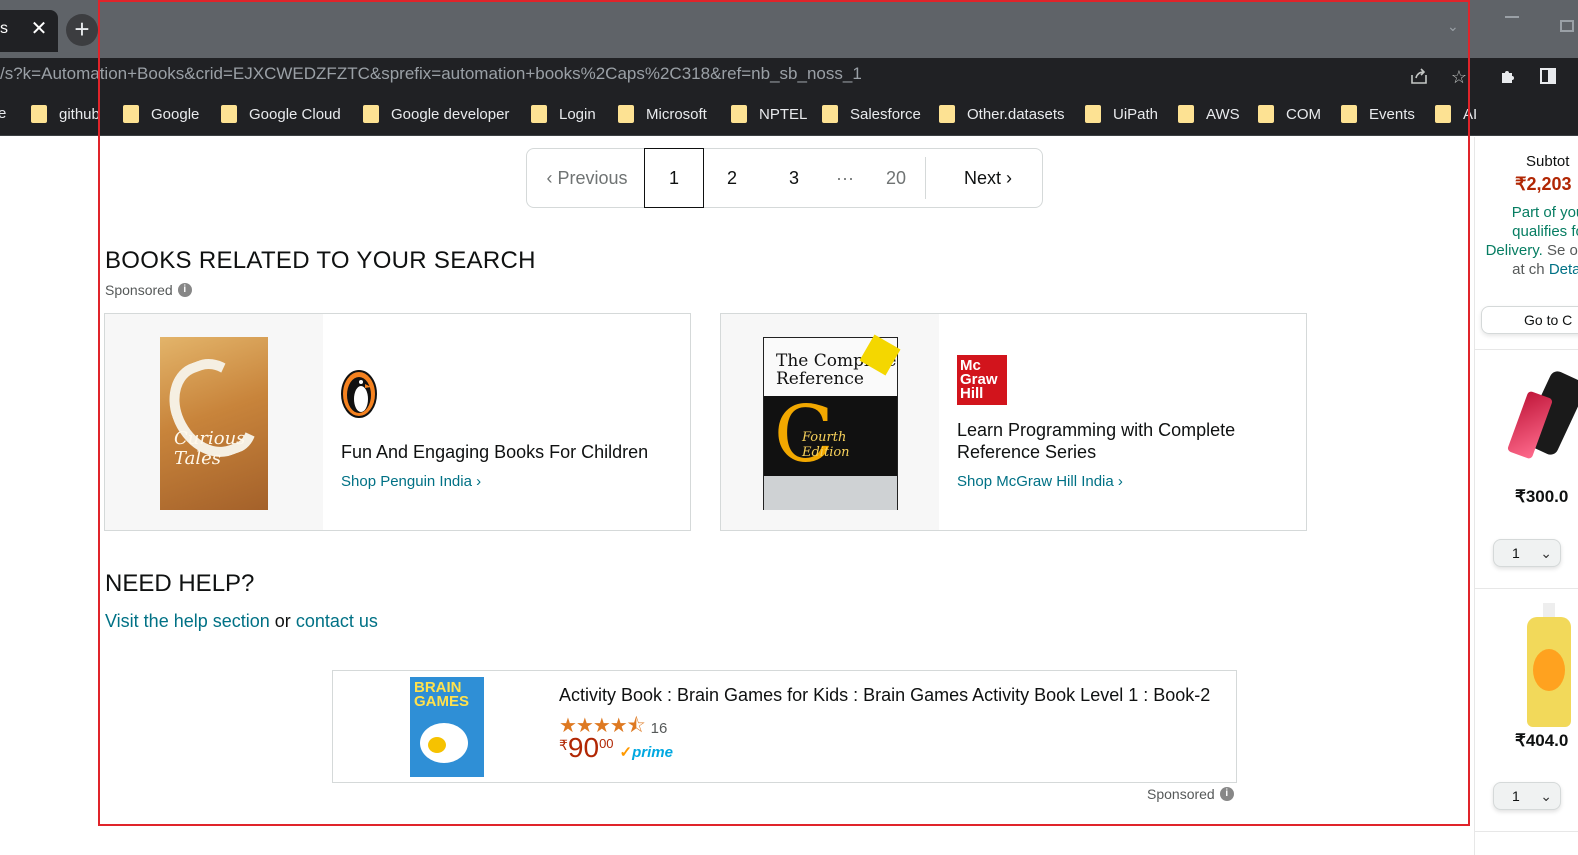 The width and height of the screenshot is (1578, 855). I want to click on help-section-link: Visit the help section, so click(187, 621).